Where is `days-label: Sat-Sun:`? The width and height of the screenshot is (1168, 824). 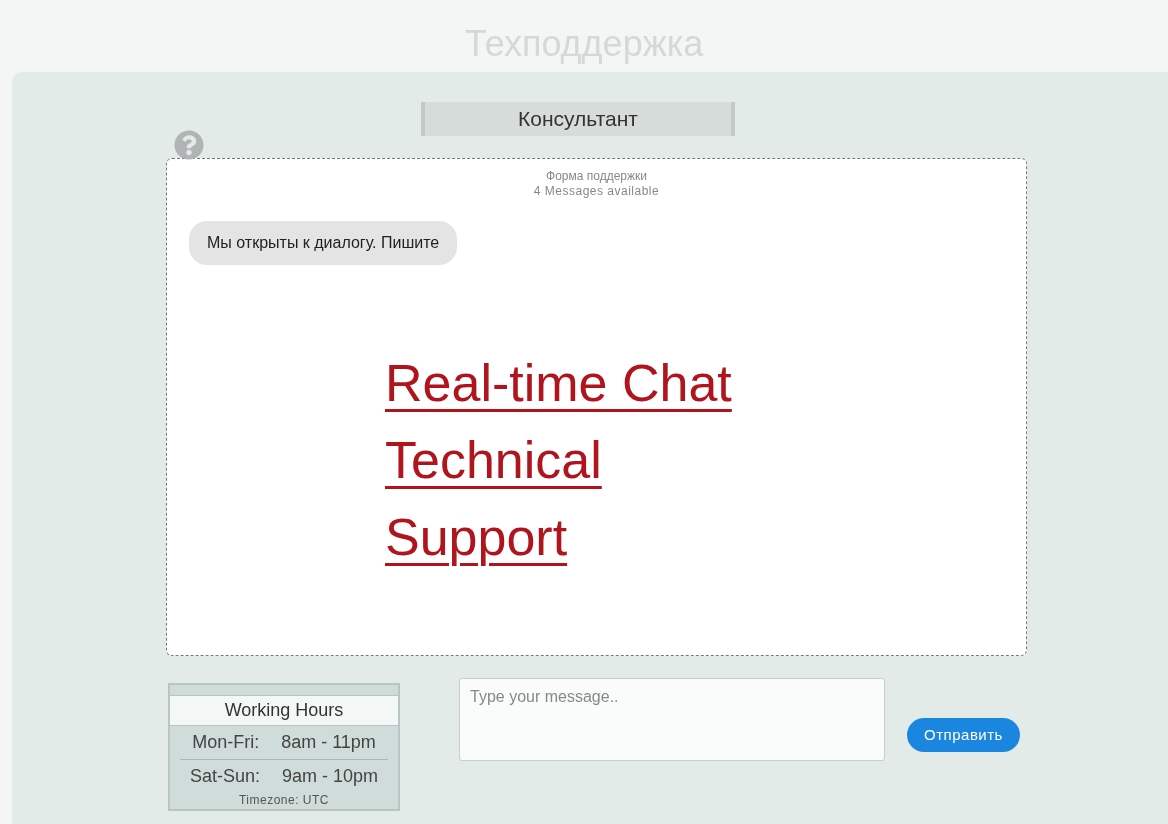
days-label: Sat-Sun: is located at coordinates (224, 776).